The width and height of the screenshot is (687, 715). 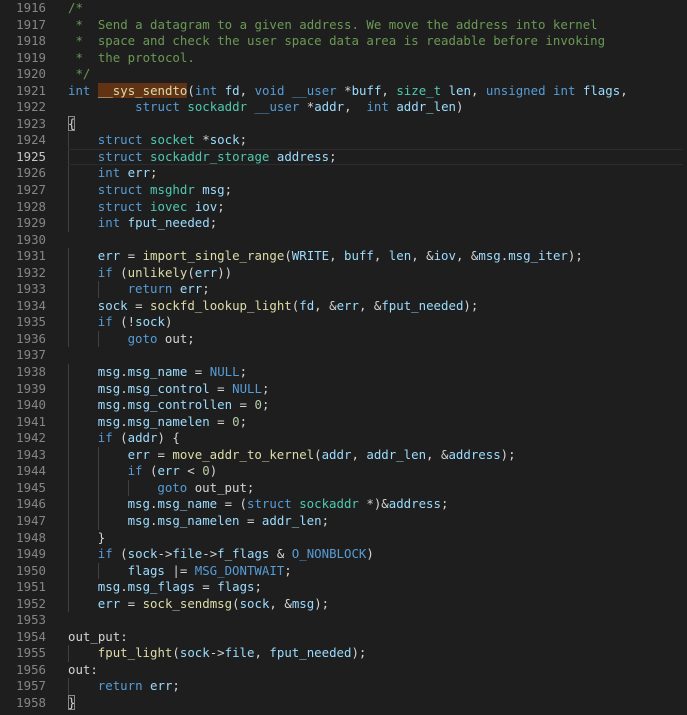 What do you see at coordinates (538, 256) in the screenshot?
I see `code-token: msg_iter` at bounding box center [538, 256].